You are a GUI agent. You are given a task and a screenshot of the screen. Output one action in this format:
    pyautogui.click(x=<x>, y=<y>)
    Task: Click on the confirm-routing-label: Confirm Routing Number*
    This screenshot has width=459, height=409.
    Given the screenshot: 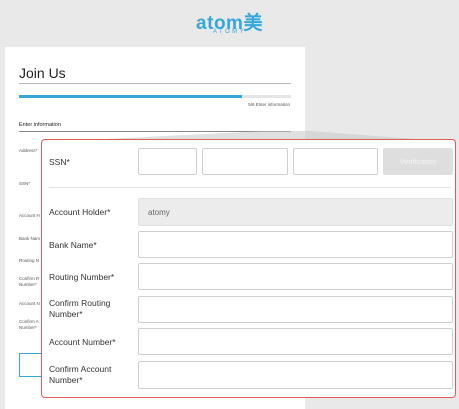 What is the action you would take?
    pyautogui.click(x=79, y=309)
    